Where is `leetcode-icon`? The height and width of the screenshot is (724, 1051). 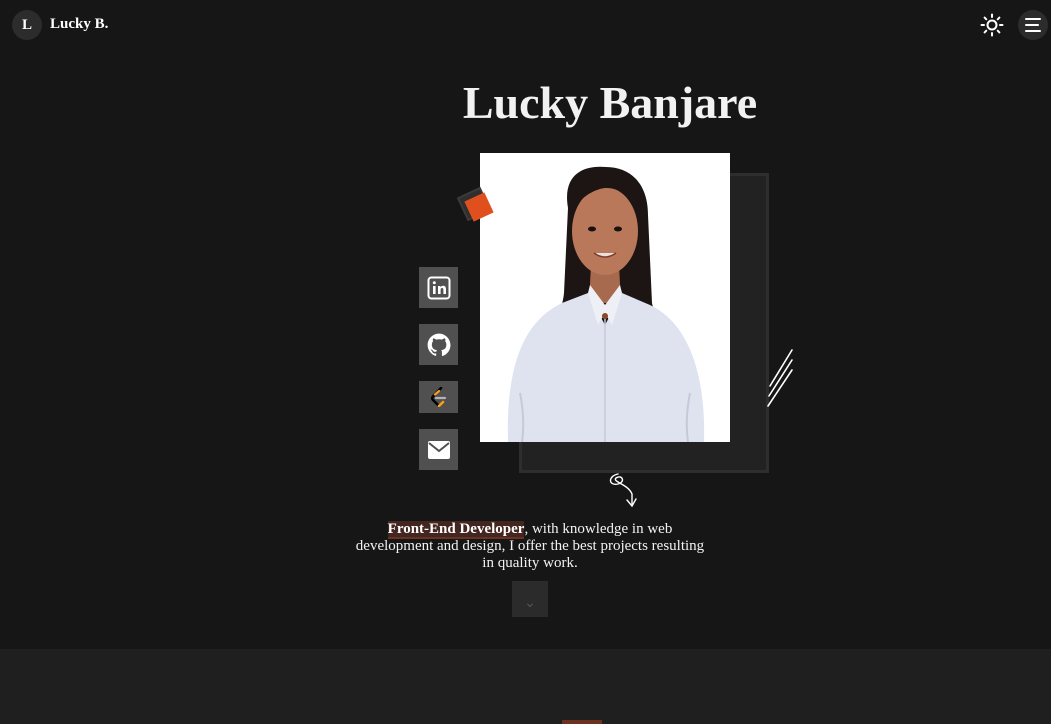
leetcode-icon is located at coordinates (438, 397).